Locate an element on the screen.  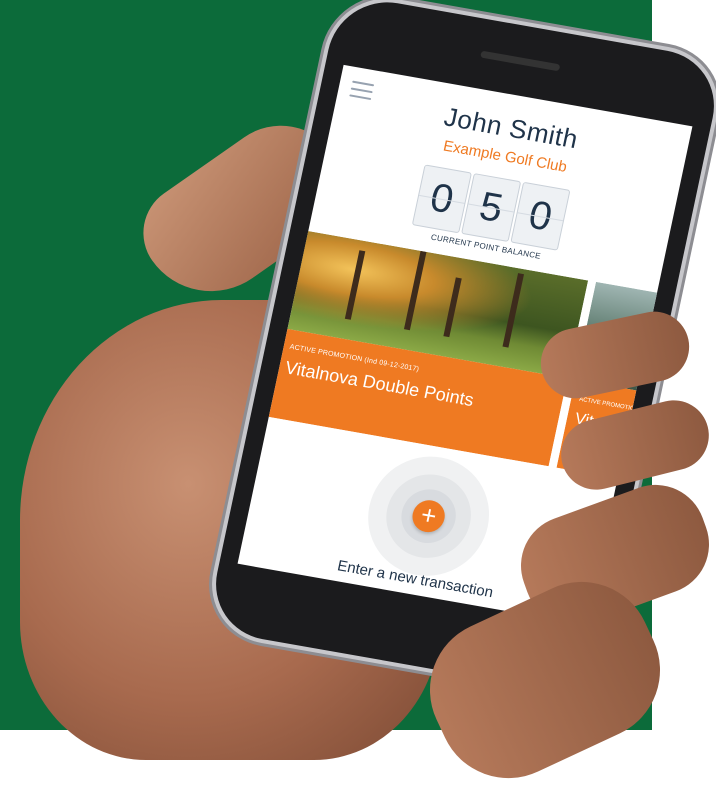
counter-digit: 0 is located at coordinates (540, 216).